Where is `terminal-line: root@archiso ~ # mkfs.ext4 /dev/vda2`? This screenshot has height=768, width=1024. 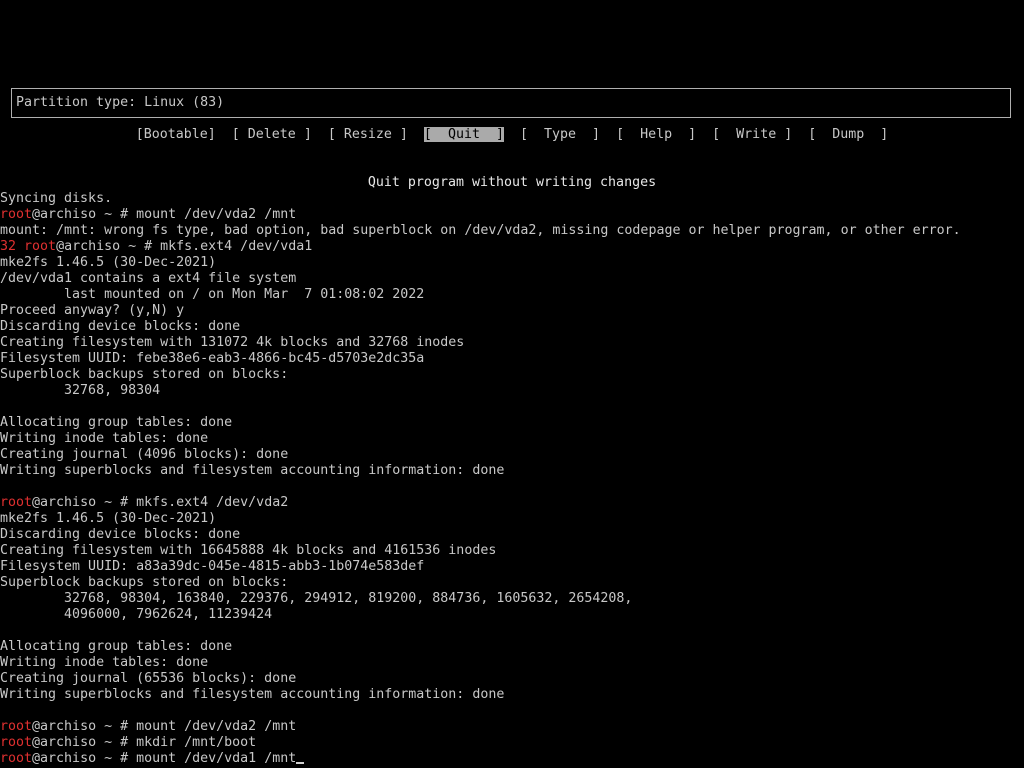 terminal-line: root@archiso ~ # mkfs.ext4 /dev/vda2 is located at coordinates (512, 503).